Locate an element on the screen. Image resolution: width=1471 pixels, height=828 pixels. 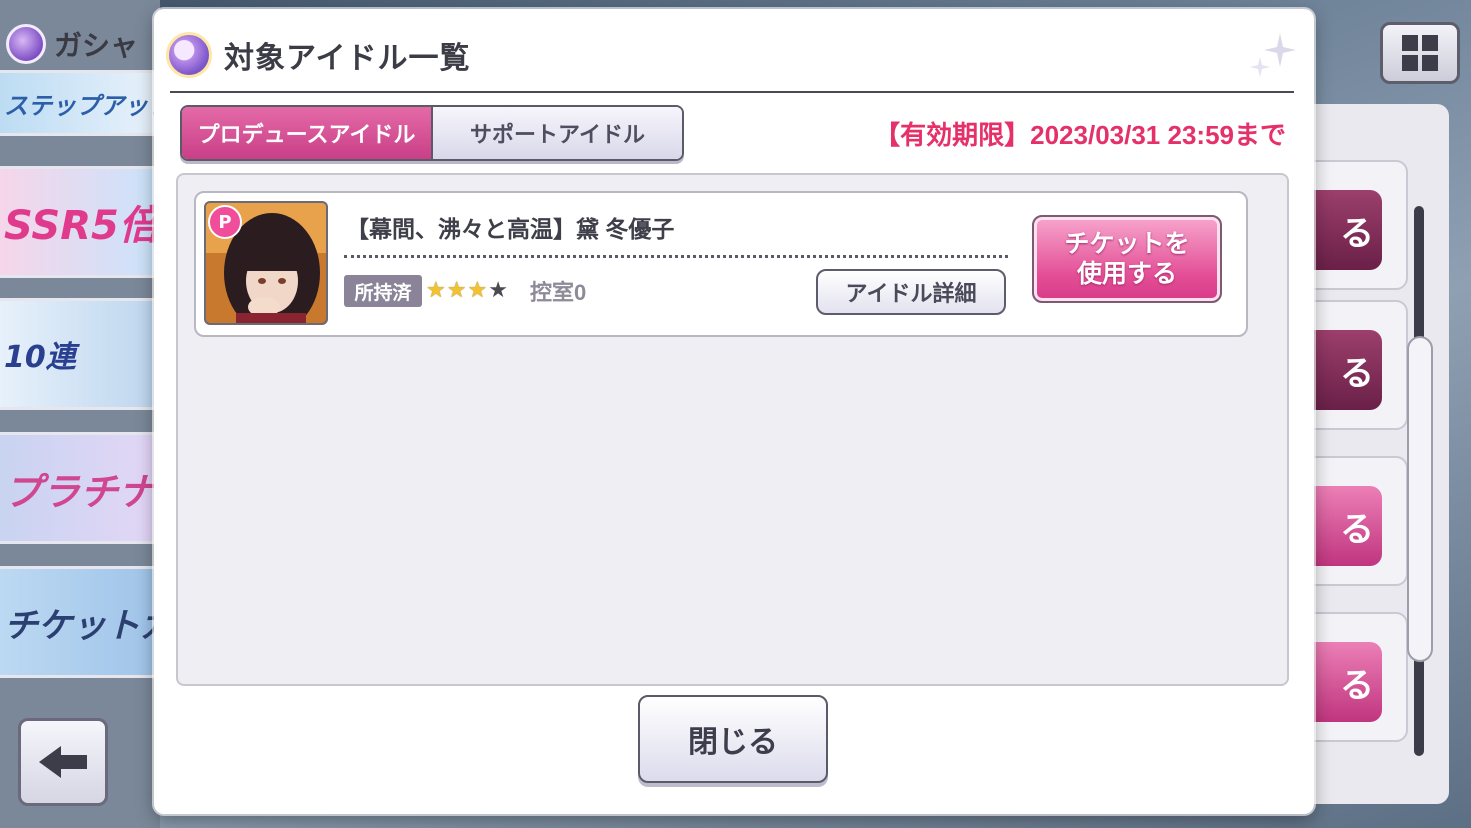
banner-text: チケットガ is located at coordinates (82, 625).